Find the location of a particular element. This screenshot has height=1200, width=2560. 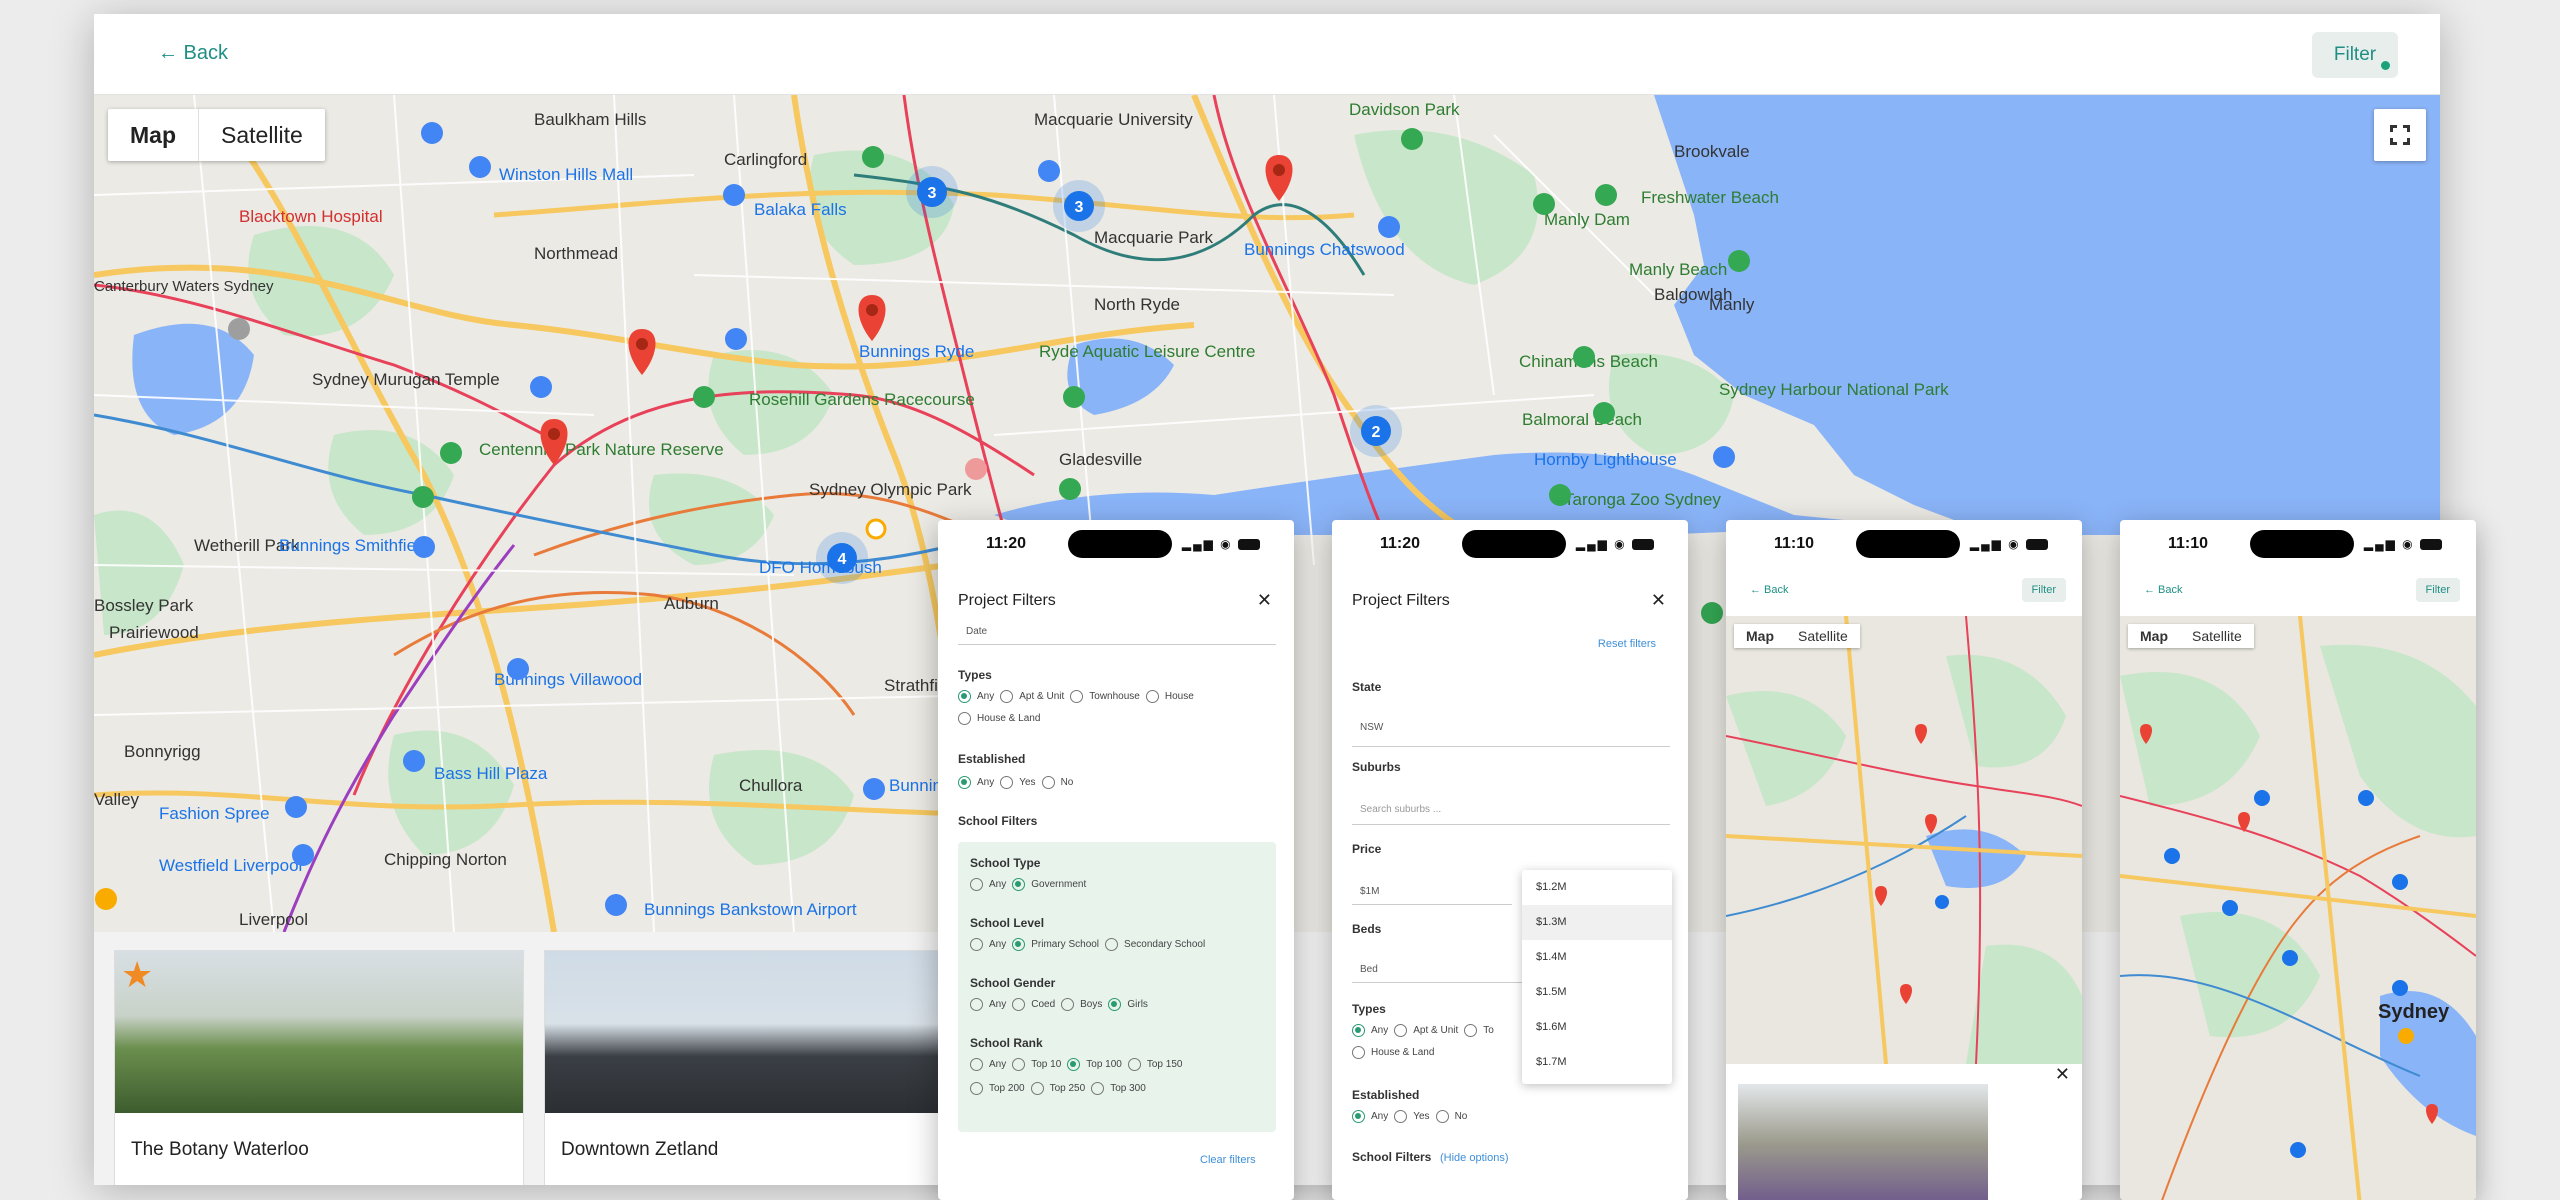

map-label: Sydney Murugan Temple is located at coordinates (406, 379).